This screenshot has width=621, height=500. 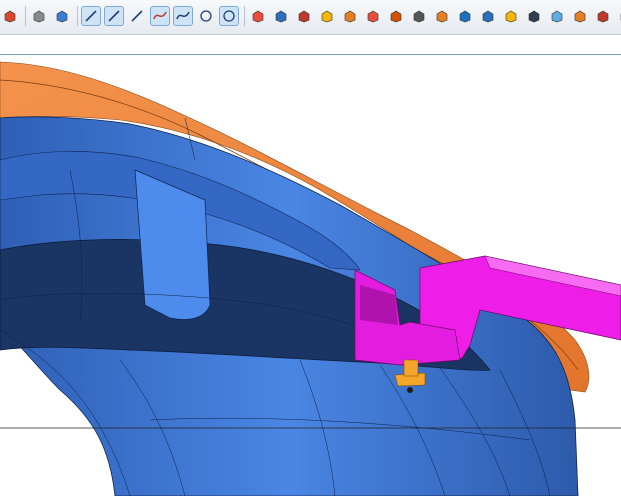 I want to click on circle-point-icon, so click(x=229, y=16).